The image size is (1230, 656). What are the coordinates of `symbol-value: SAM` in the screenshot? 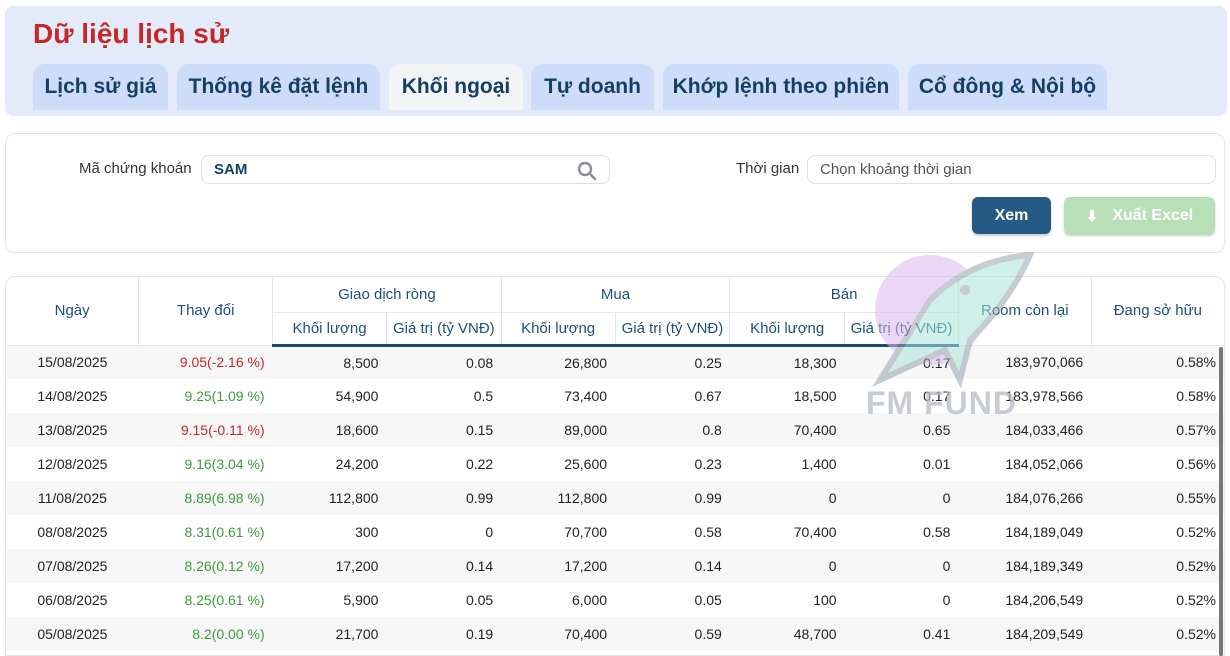 It's located at (231, 169).